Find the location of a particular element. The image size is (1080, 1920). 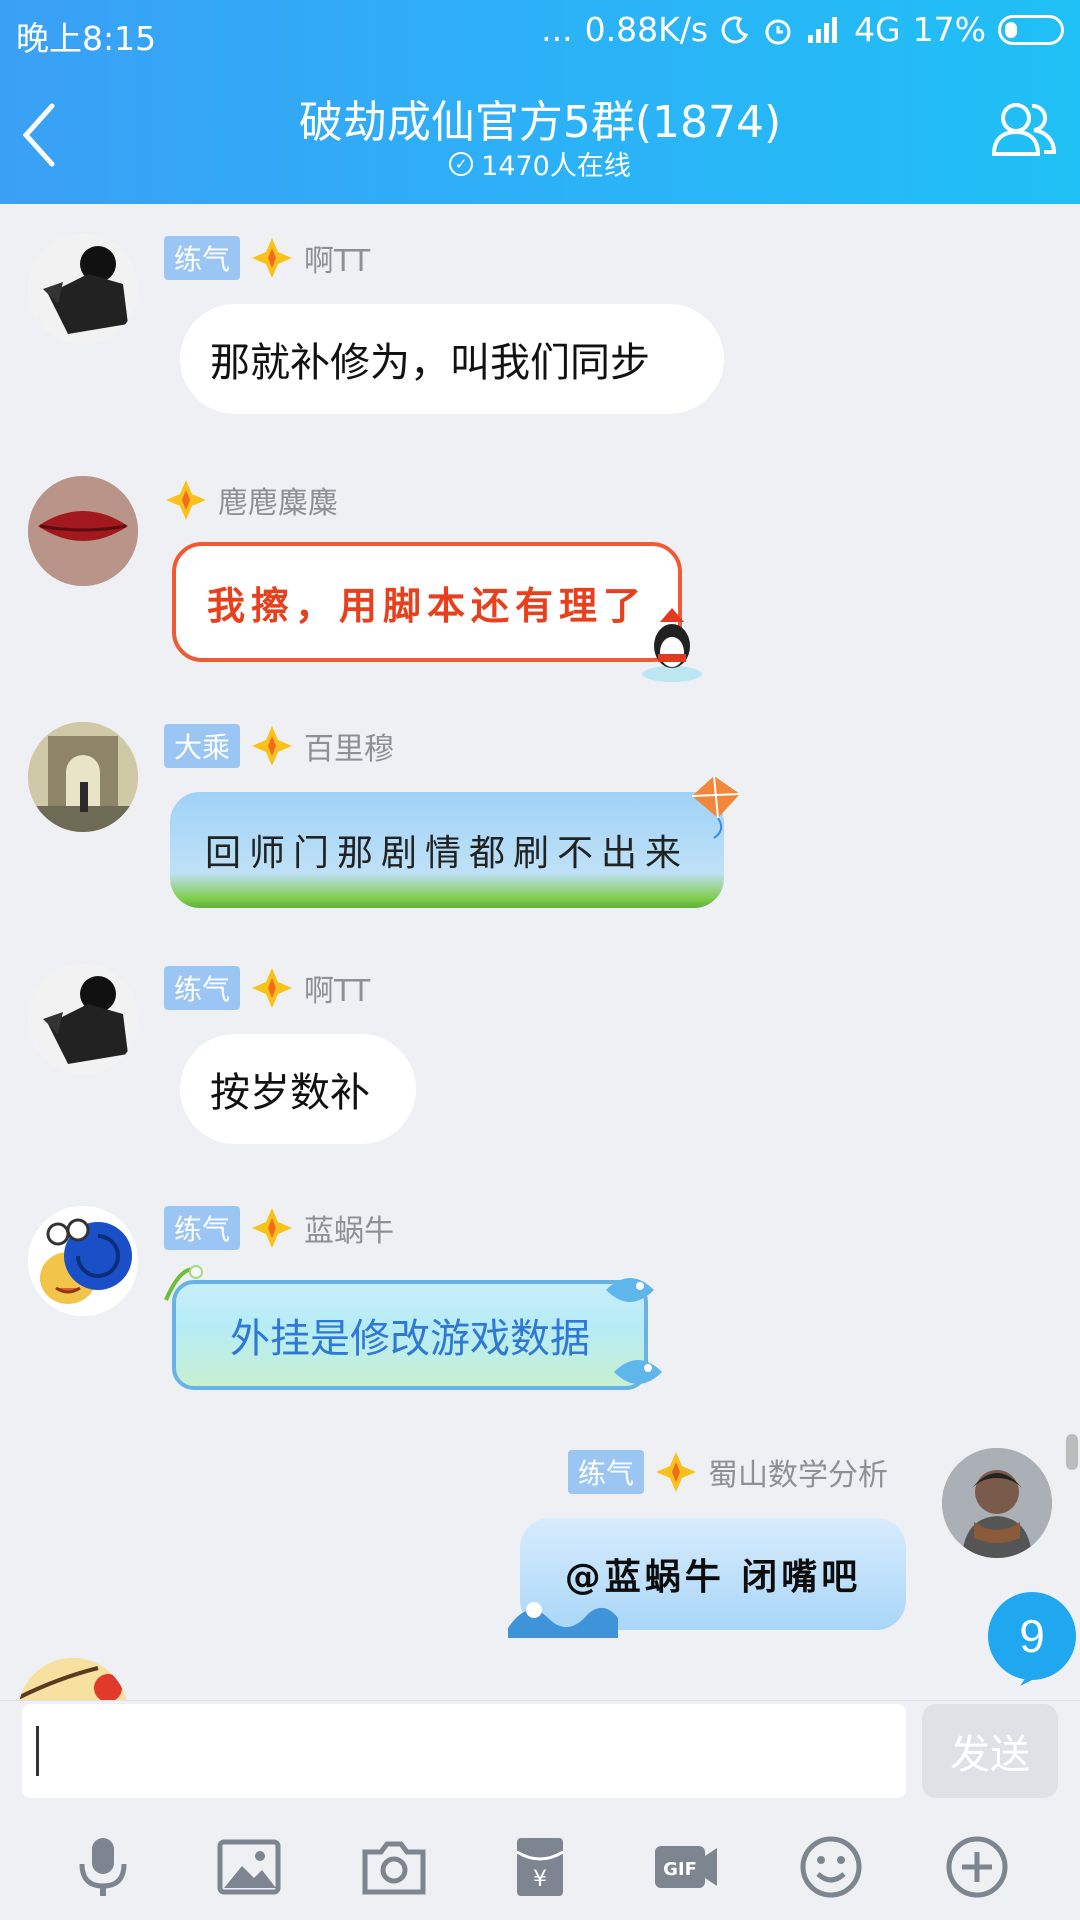

snail-avatar-image is located at coordinates (83, 1261).